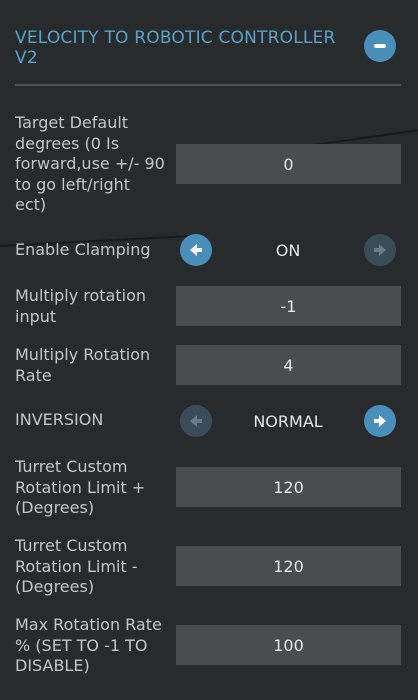 Image resolution: width=418 pixels, height=700 pixels. I want to click on limit-minus-label: Turret Custom Rotation Limit - (Degrees), so click(76, 566).